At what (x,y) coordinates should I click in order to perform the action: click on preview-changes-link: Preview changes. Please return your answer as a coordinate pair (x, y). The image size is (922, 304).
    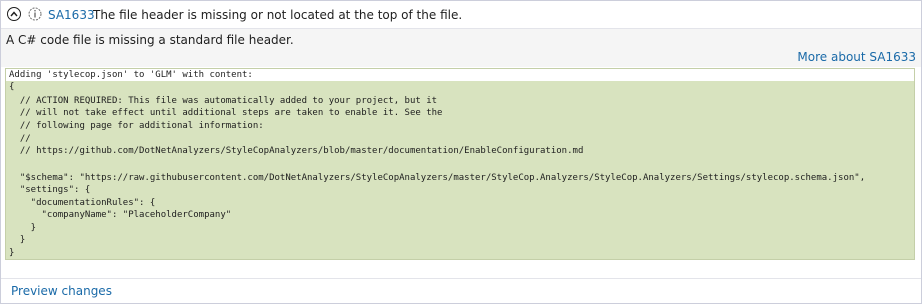
    Looking at the image, I should click on (61, 291).